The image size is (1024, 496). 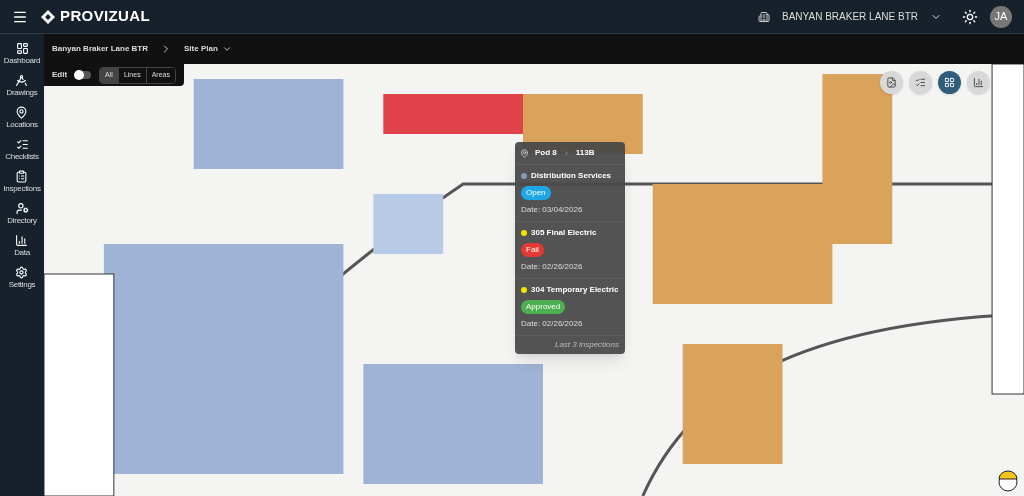 I want to click on sidebar-item: Data, so click(x=22, y=245).